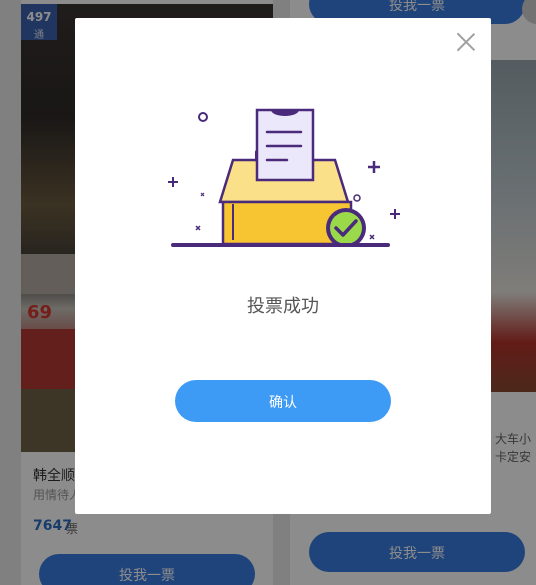 Image resolution: width=536 pixels, height=585 pixels. I want to click on success-message: 投票成功, so click(283, 306).